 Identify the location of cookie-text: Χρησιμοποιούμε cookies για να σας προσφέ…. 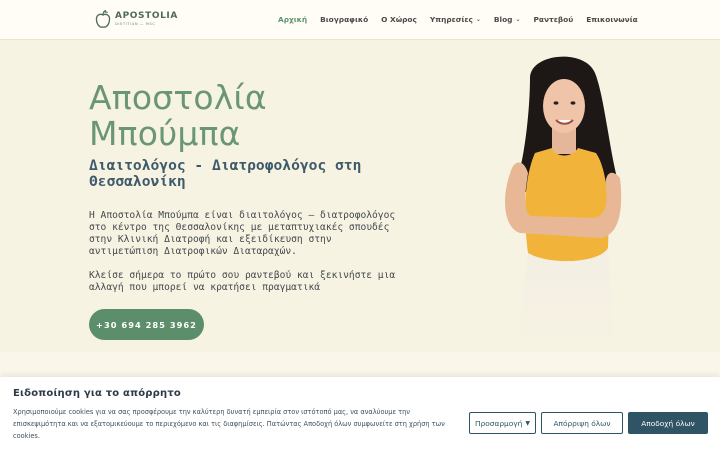
(229, 424).